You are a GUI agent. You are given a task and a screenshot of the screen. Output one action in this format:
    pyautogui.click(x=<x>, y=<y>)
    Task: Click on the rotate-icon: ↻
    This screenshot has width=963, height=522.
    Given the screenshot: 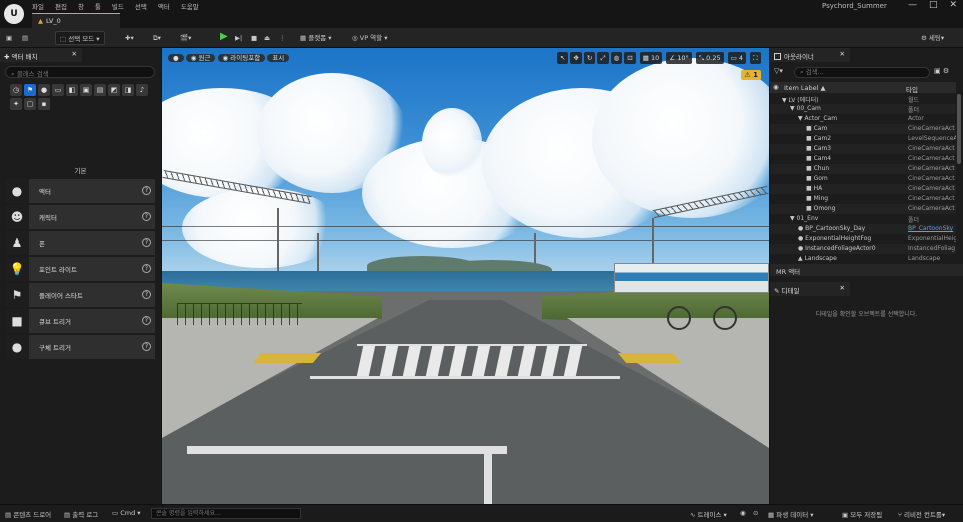 What is the action you would take?
    pyautogui.click(x=589, y=58)
    